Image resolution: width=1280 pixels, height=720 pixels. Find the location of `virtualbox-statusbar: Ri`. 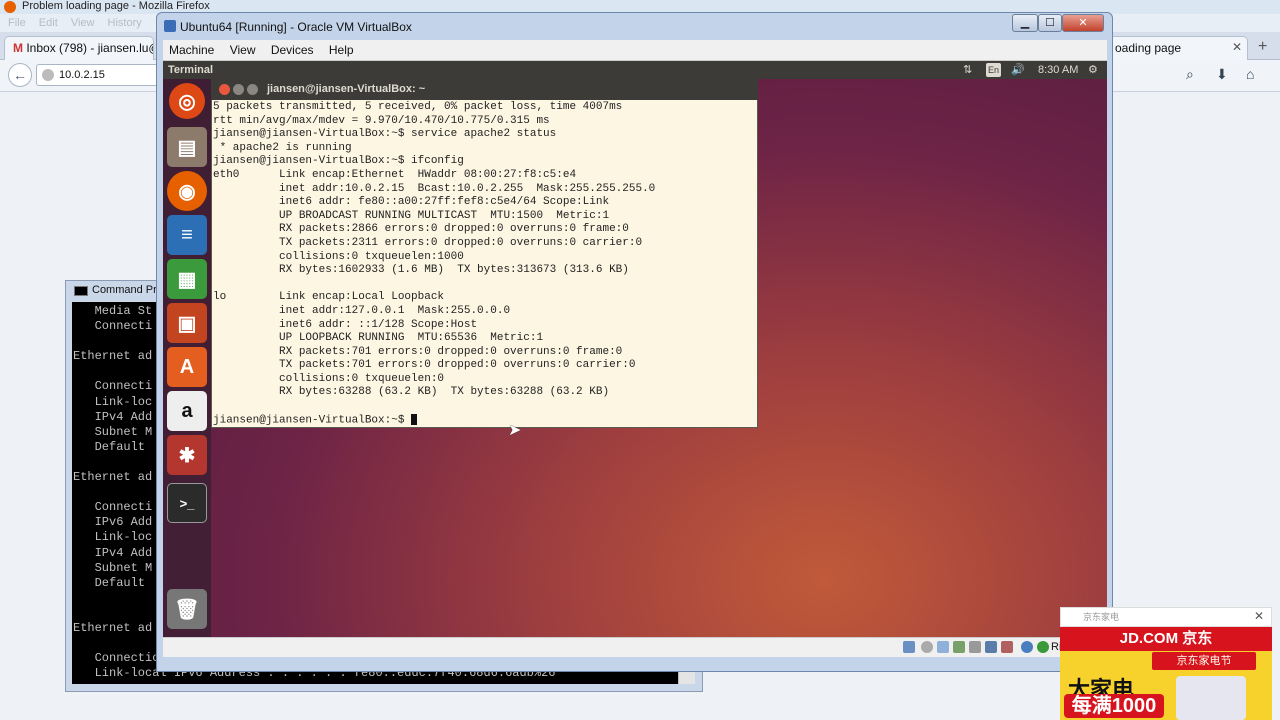

virtualbox-statusbar: Ri is located at coordinates (635, 647).